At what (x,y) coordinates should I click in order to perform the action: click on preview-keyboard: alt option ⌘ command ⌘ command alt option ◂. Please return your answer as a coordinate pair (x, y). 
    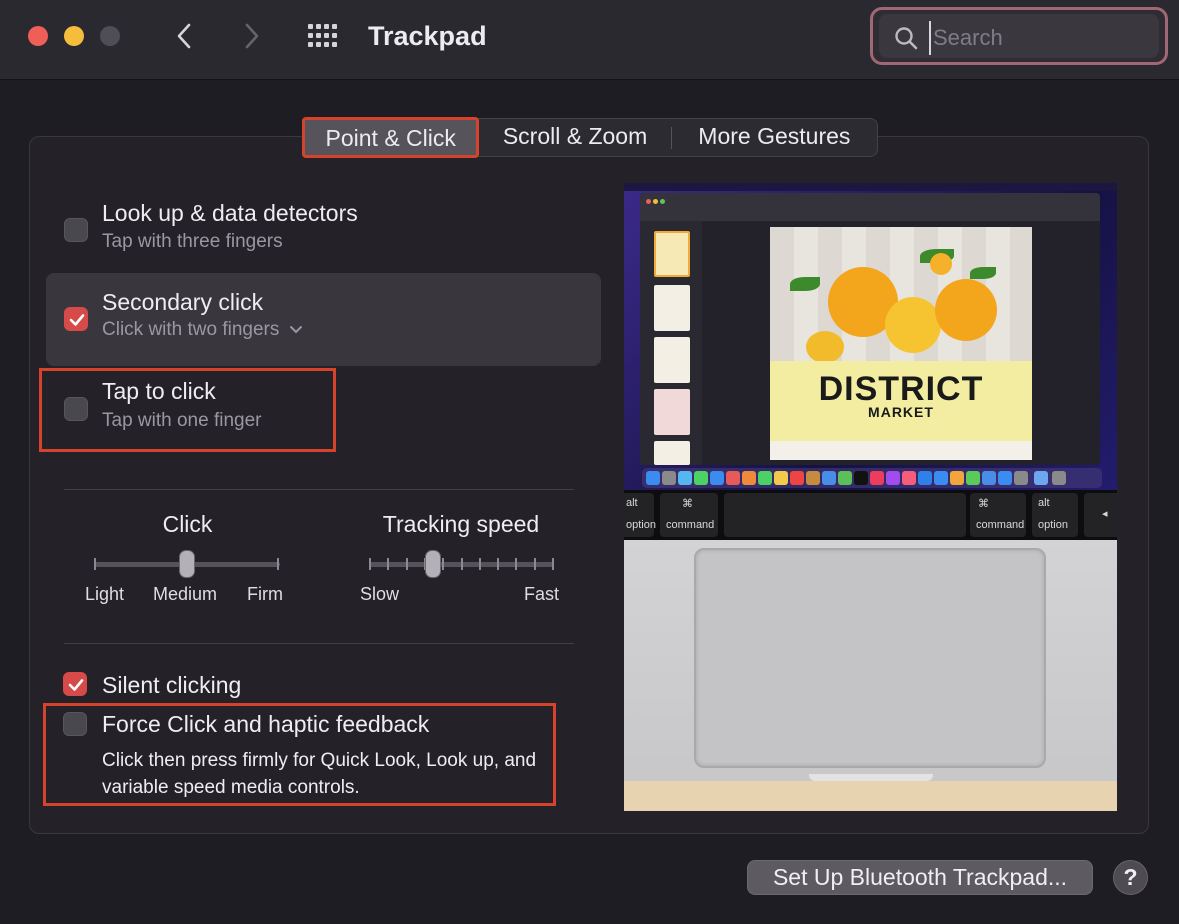
    Looking at the image, I should click on (870, 515).